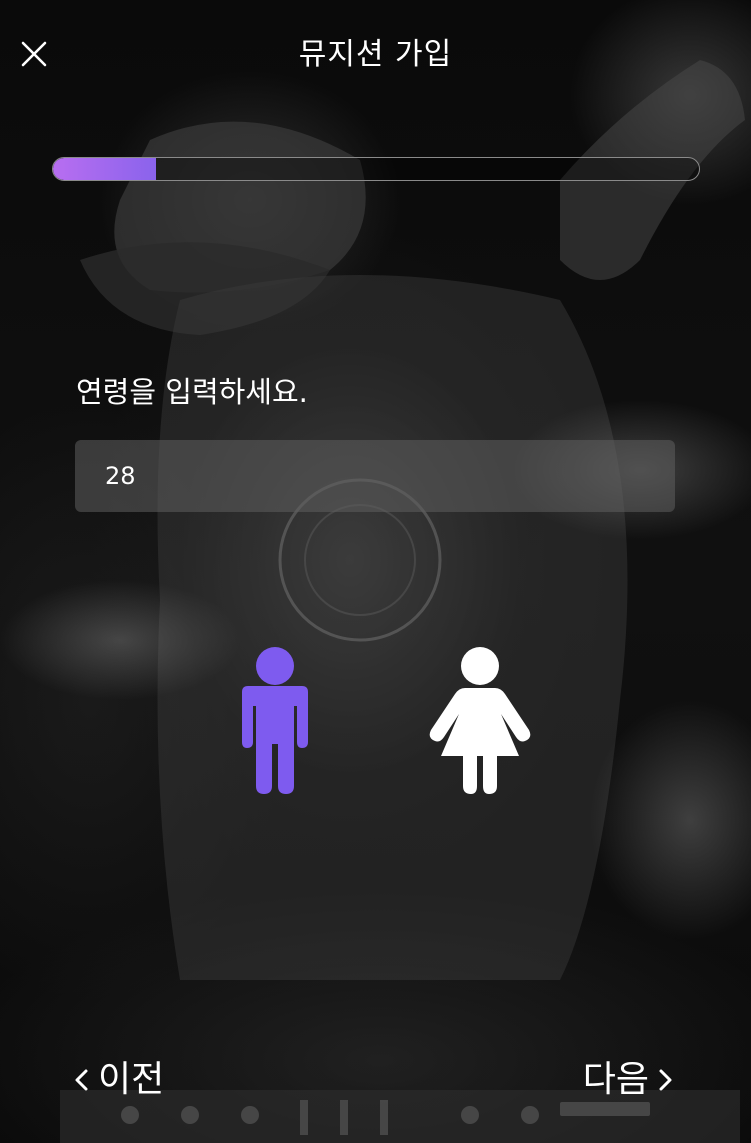  I want to click on male-icon, so click(275, 720).